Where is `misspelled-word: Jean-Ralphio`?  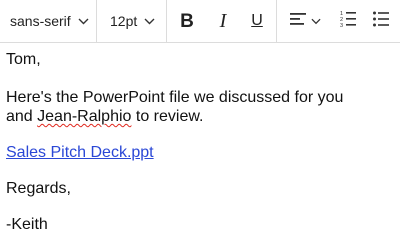 misspelled-word: Jean-Ralphio is located at coordinates (84, 116).